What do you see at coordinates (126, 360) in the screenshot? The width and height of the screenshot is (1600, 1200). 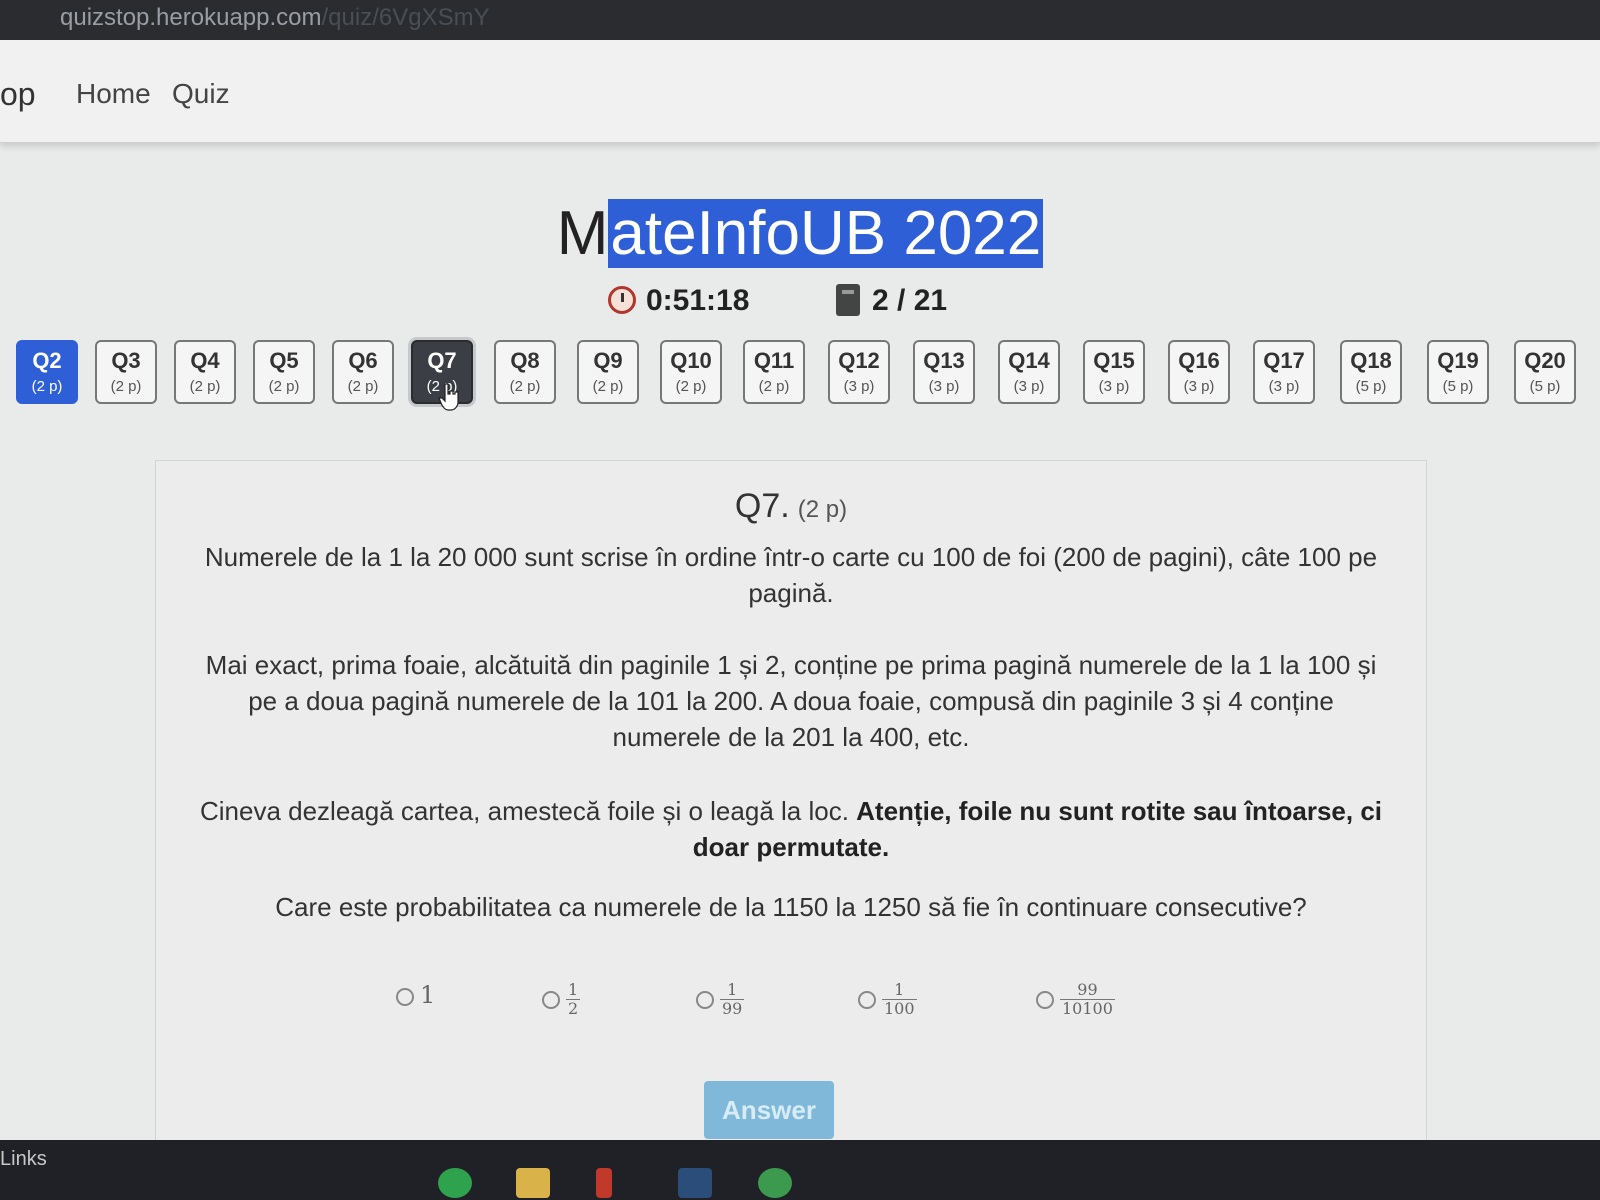 I see `question-button-label: Q3` at bounding box center [126, 360].